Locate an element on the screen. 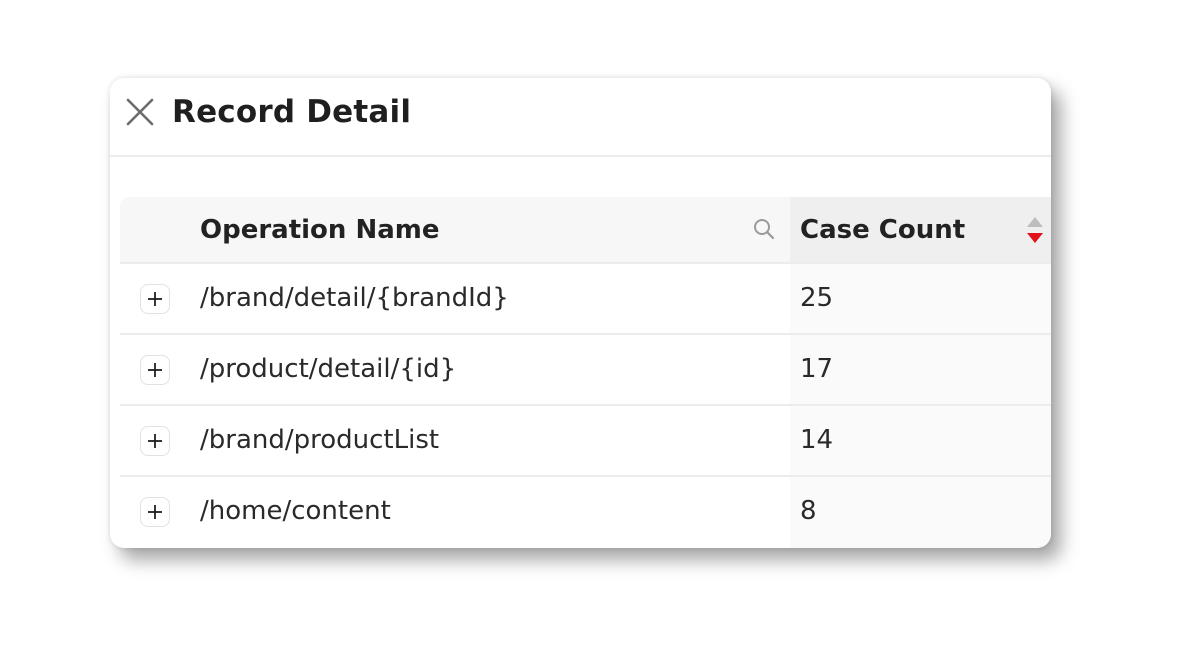 The height and width of the screenshot is (648, 1197). table-row: /product/detail/{id} 17 is located at coordinates (585, 370).